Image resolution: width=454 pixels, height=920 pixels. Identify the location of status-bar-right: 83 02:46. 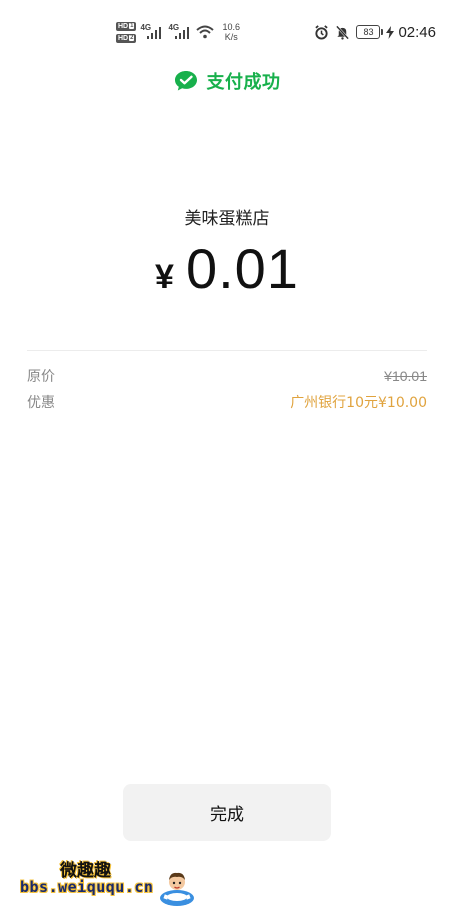
(375, 32).